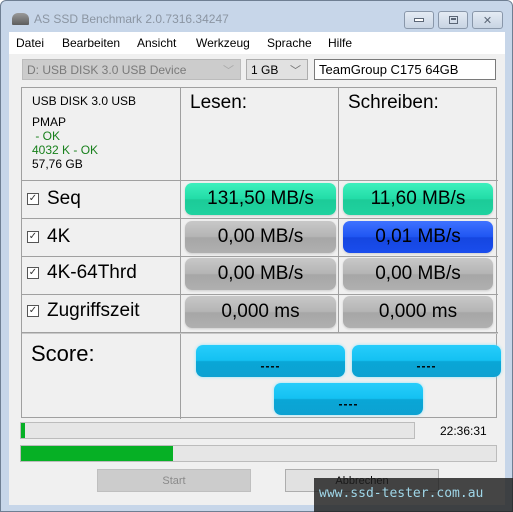  I want to click on access-write-result: 0,000 ms, so click(418, 312).